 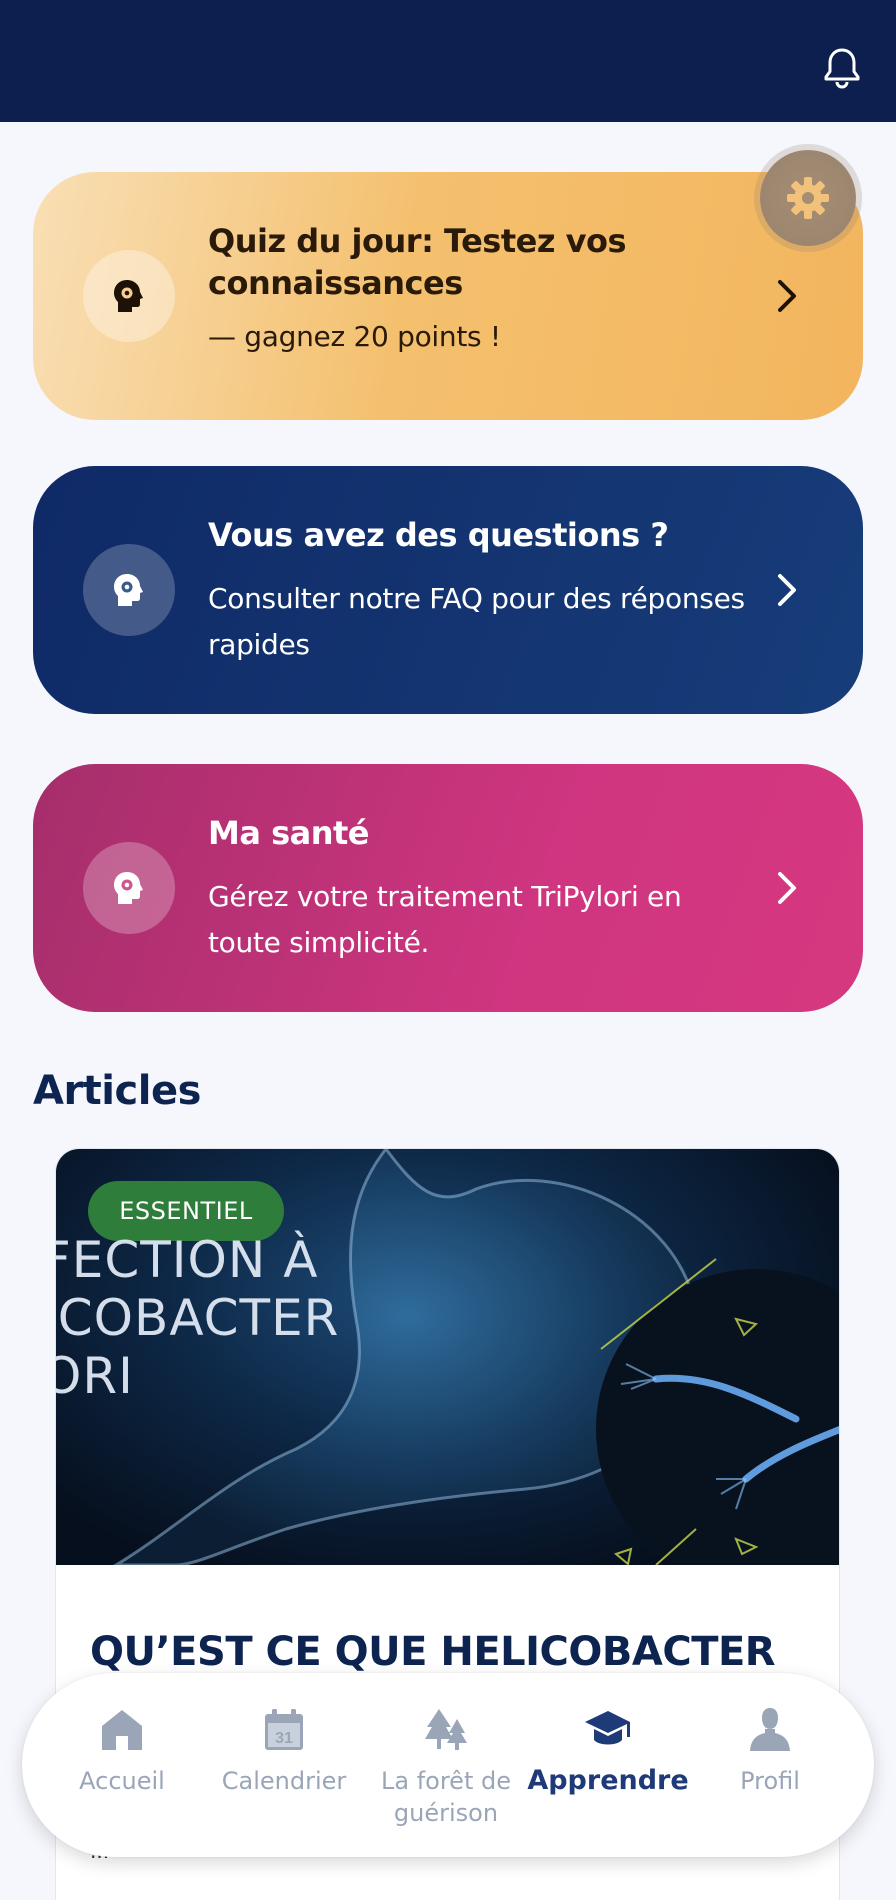 I want to click on bell-icon, so click(x=842, y=68).